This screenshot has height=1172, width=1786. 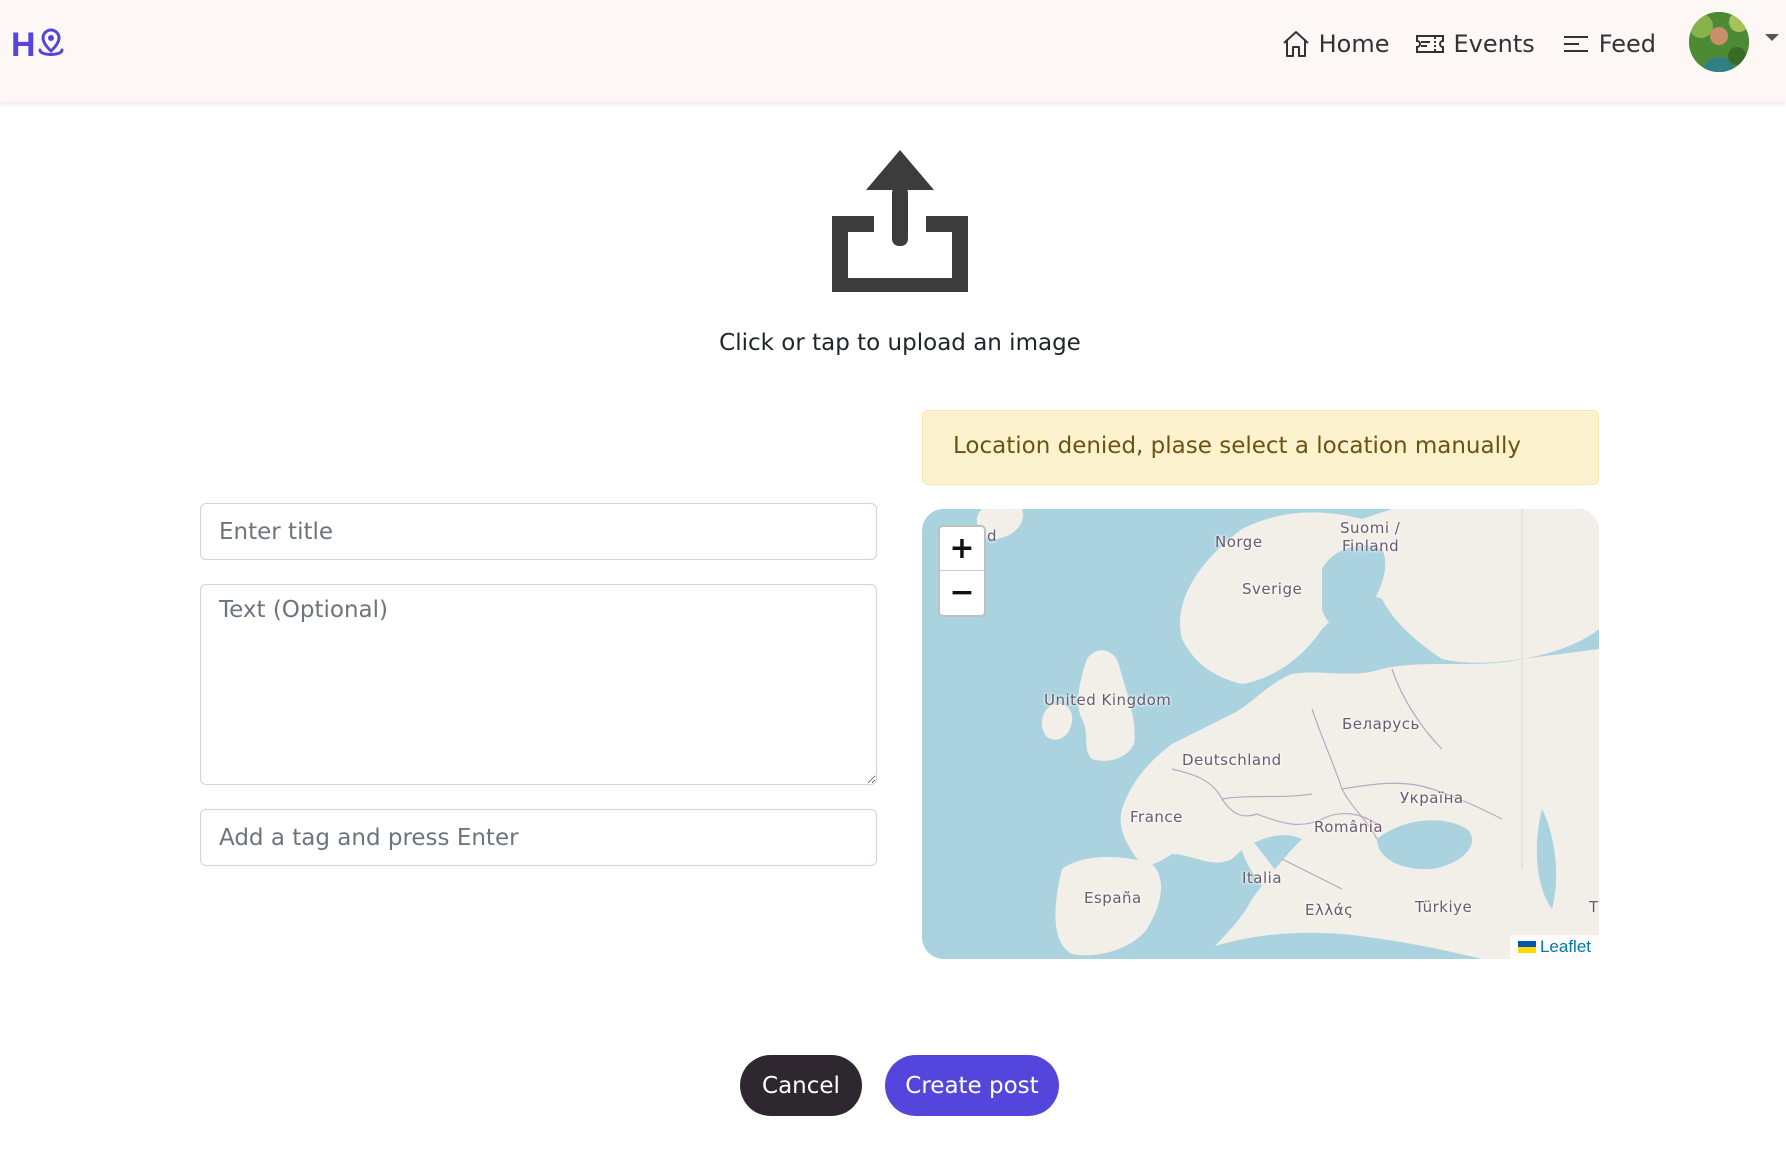 I want to click on map-label-united-kingdom: United Kingdom, so click(x=1108, y=700).